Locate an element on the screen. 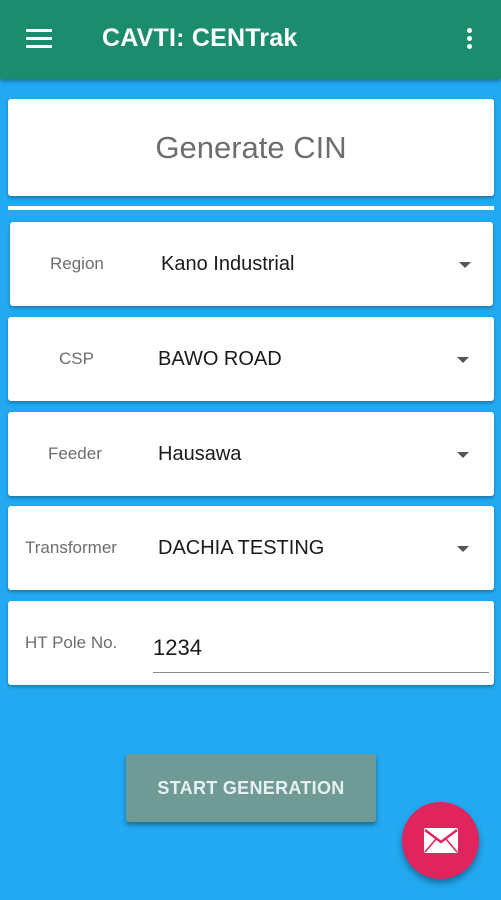  region-dropdown: Region Kano Industrial is located at coordinates (251, 264).